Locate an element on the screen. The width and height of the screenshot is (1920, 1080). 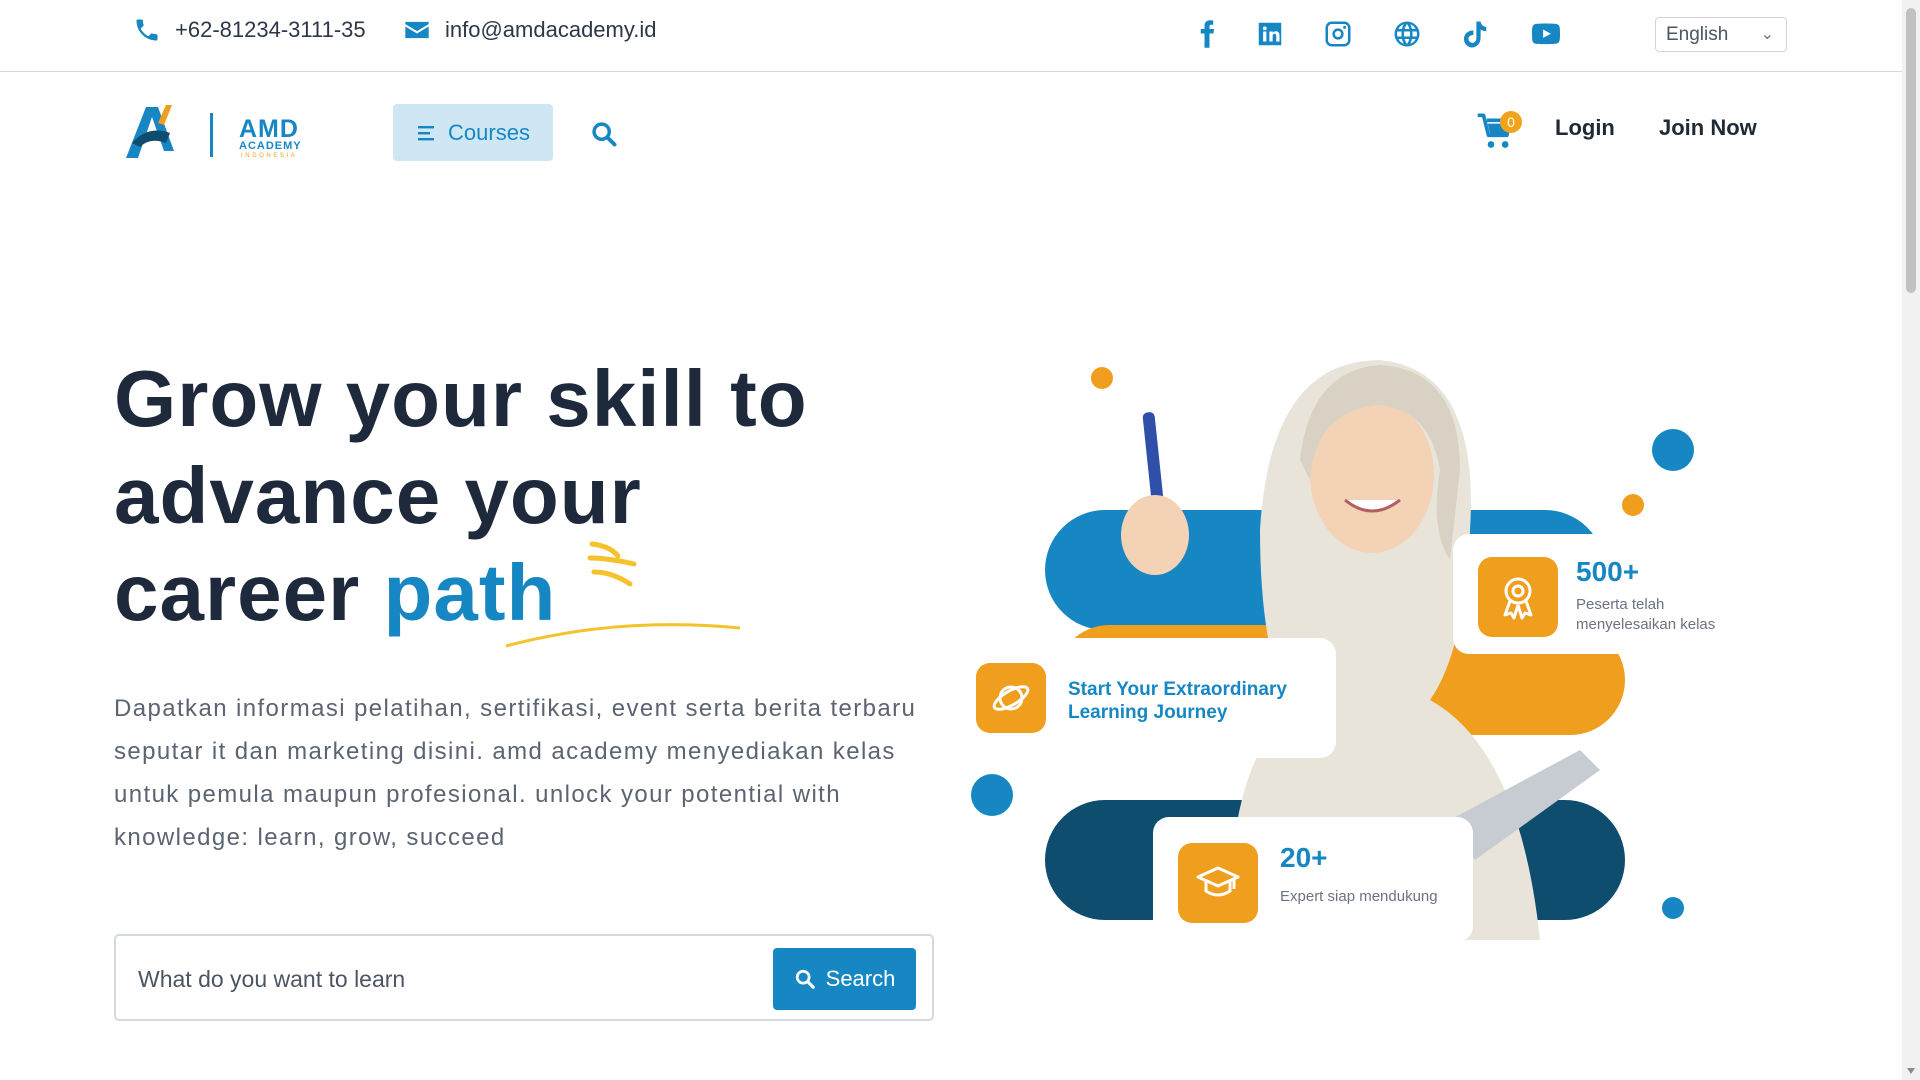
hero-title-career: career is located at coordinates (249, 592).